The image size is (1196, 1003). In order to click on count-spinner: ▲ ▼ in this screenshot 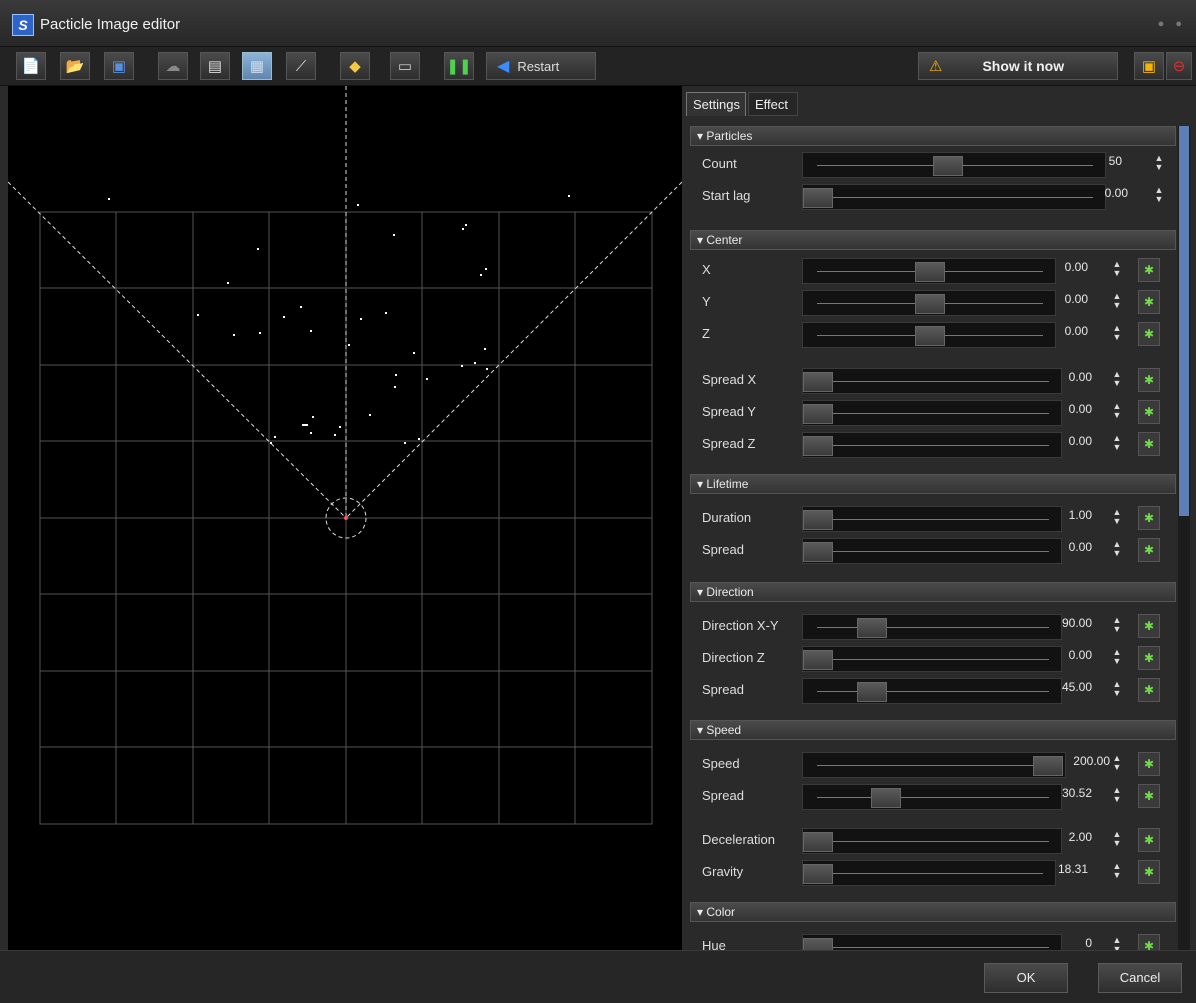, I will do `click(1159, 164)`.